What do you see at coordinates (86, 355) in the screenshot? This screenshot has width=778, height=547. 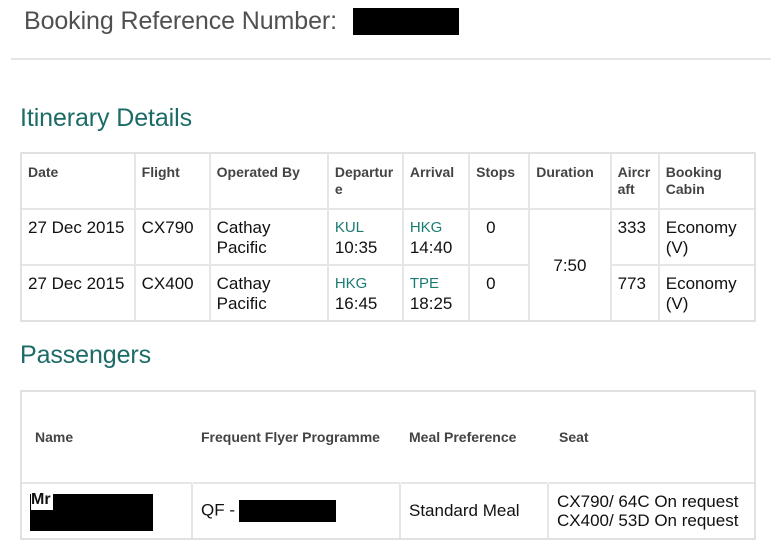 I see `passengers-title: Passengers` at bounding box center [86, 355].